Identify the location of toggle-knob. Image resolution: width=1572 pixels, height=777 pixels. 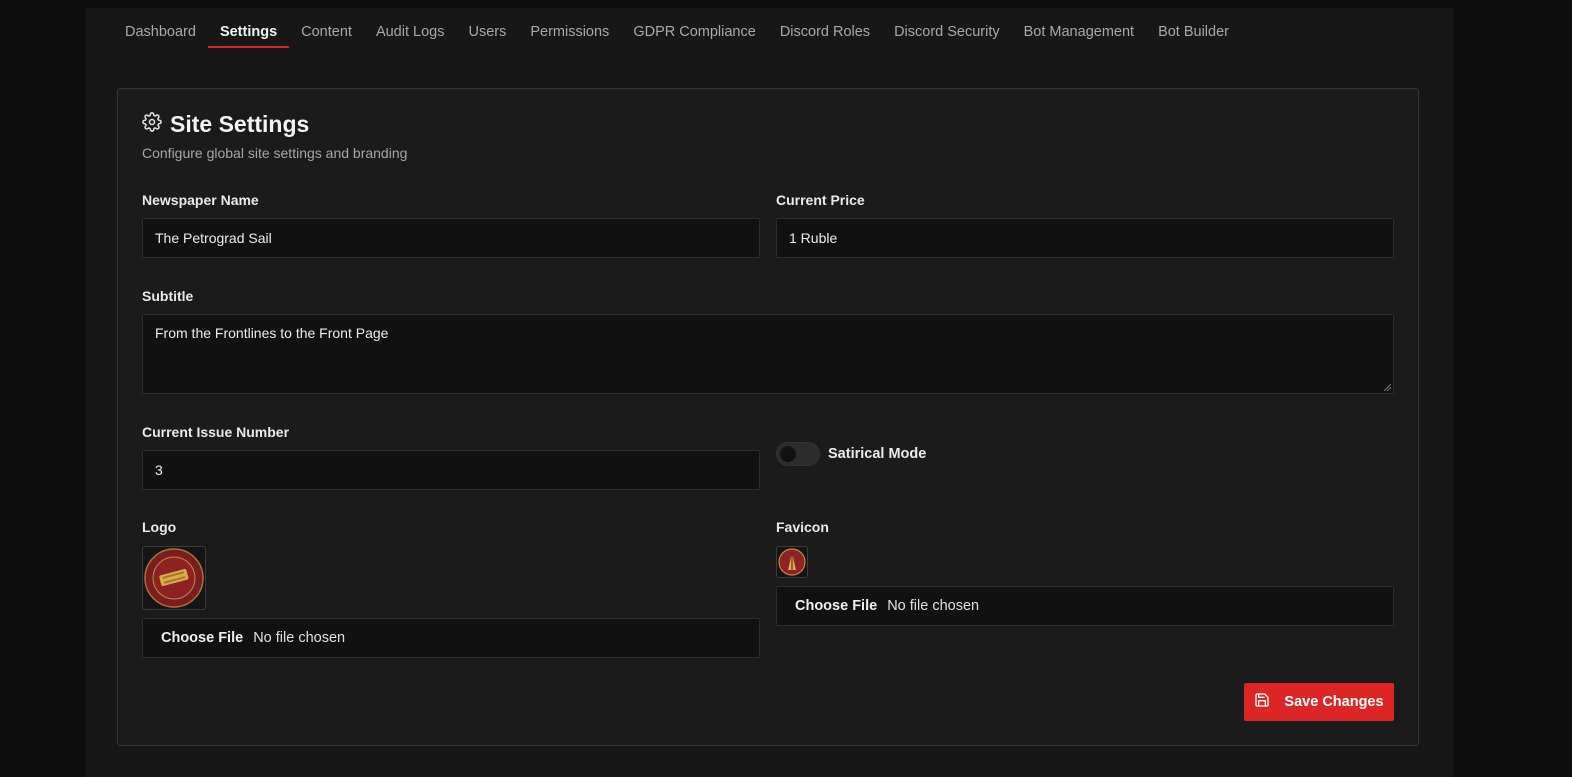
(788, 454).